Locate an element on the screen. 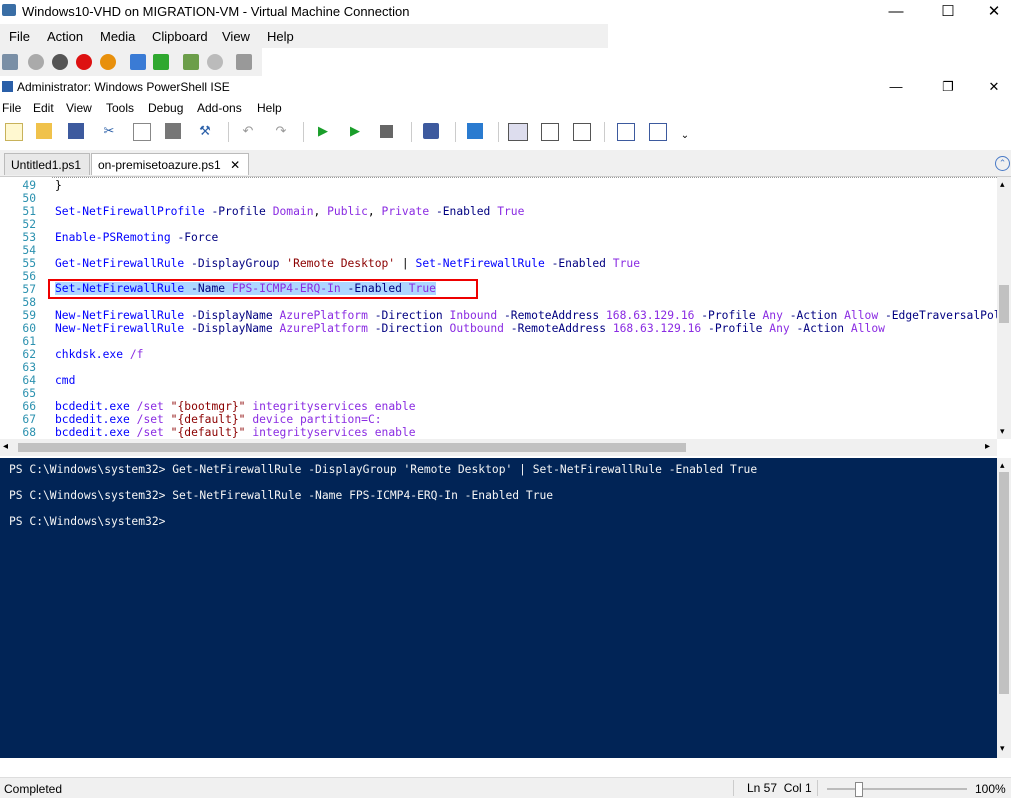  editor-vertical-scrollbar: ▴ ▾ is located at coordinates (1004, 308).